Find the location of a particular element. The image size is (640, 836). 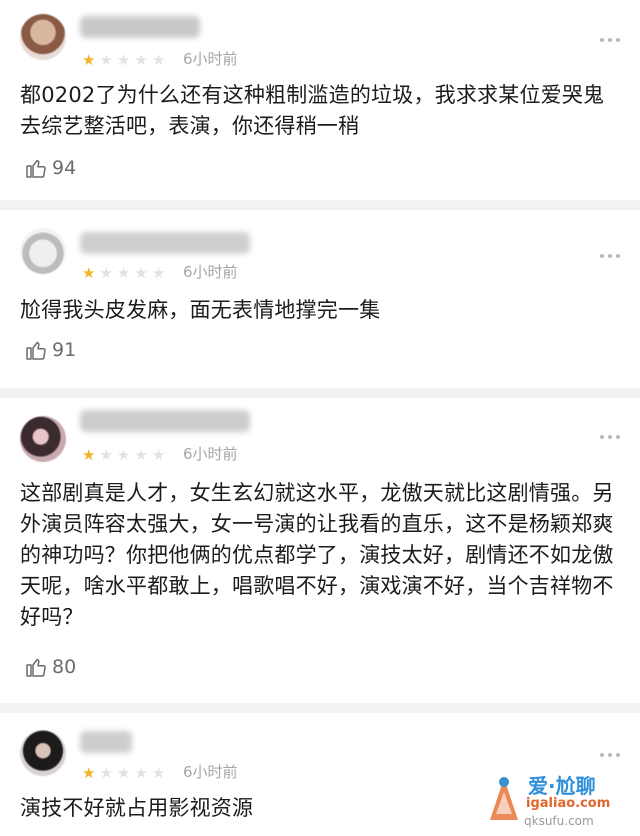

watermark-logo-icon is located at coordinates (504, 798).